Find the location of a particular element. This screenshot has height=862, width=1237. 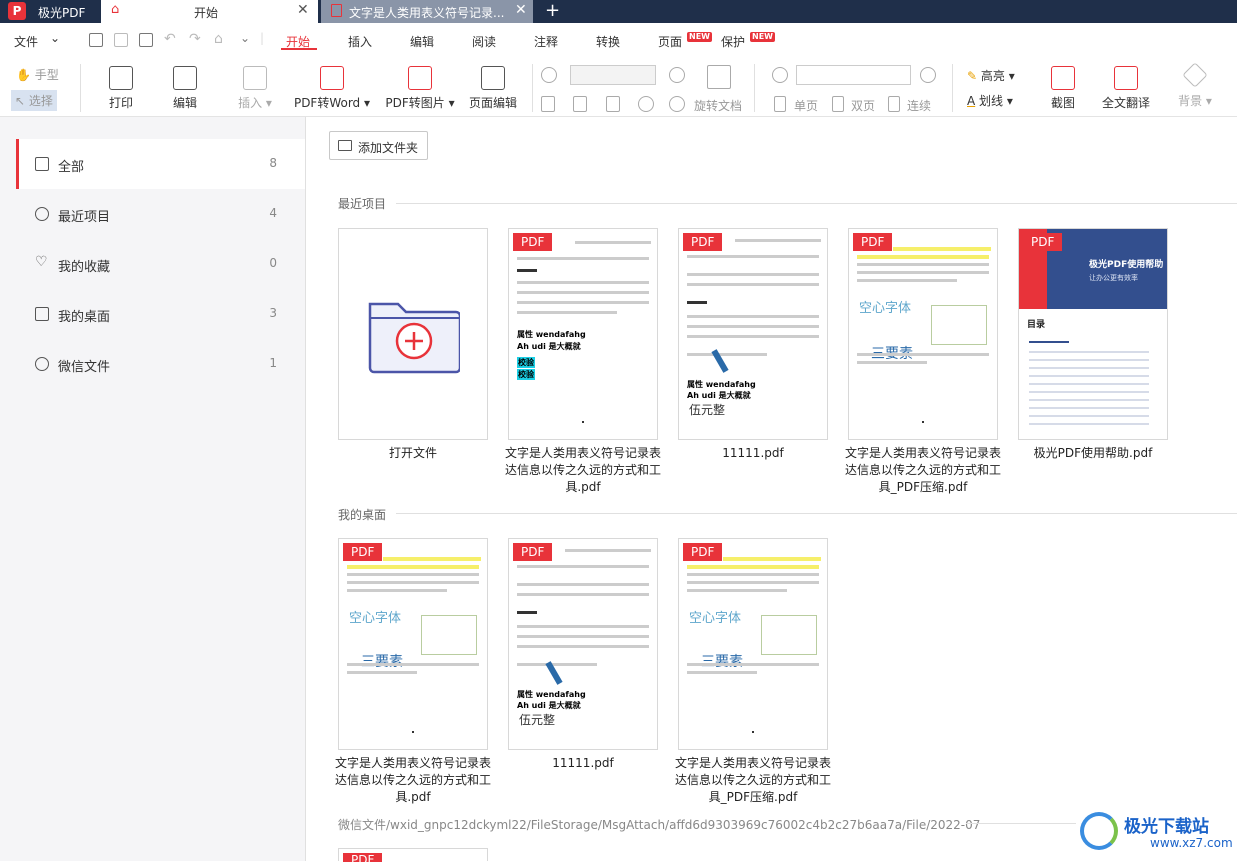

actual-size-icon is located at coordinates (548, 104).